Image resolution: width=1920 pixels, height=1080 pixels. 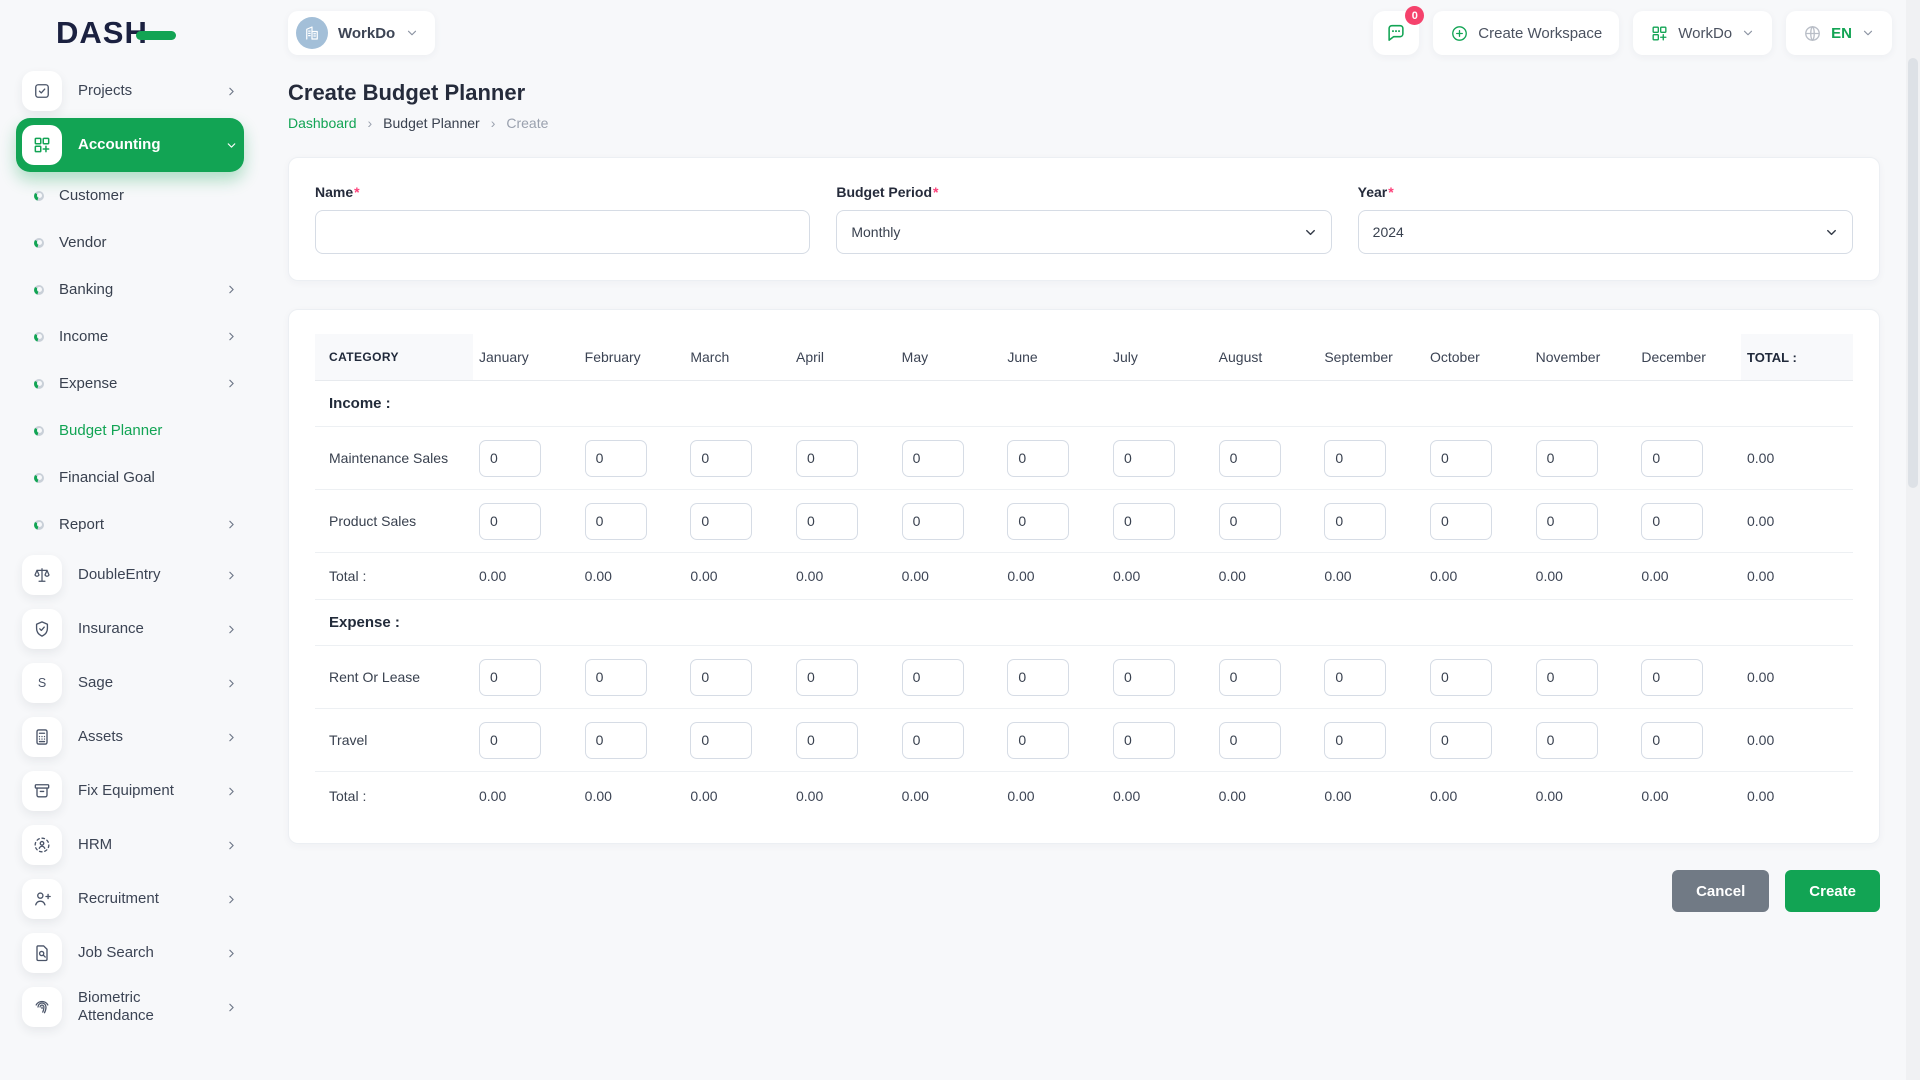 What do you see at coordinates (1084, 232) in the screenshot?
I see `budget-period-select: Monthly` at bounding box center [1084, 232].